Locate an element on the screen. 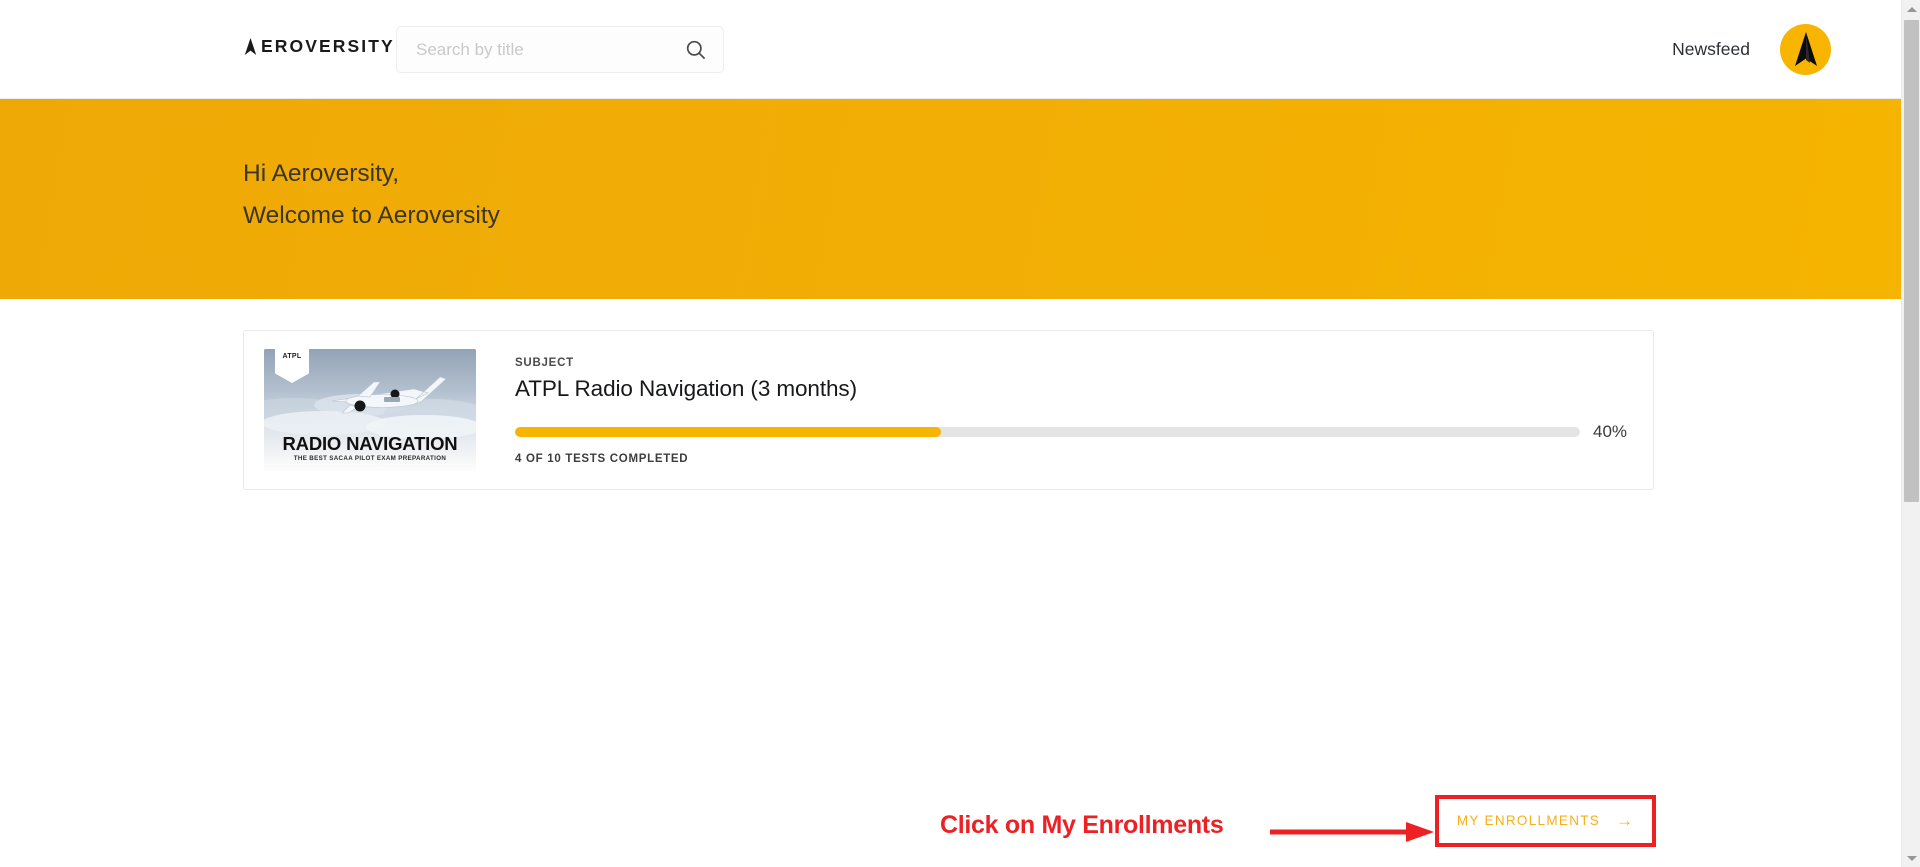 The width and height of the screenshot is (1920, 867). arrow-right-icon: → is located at coordinates (1625, 820).